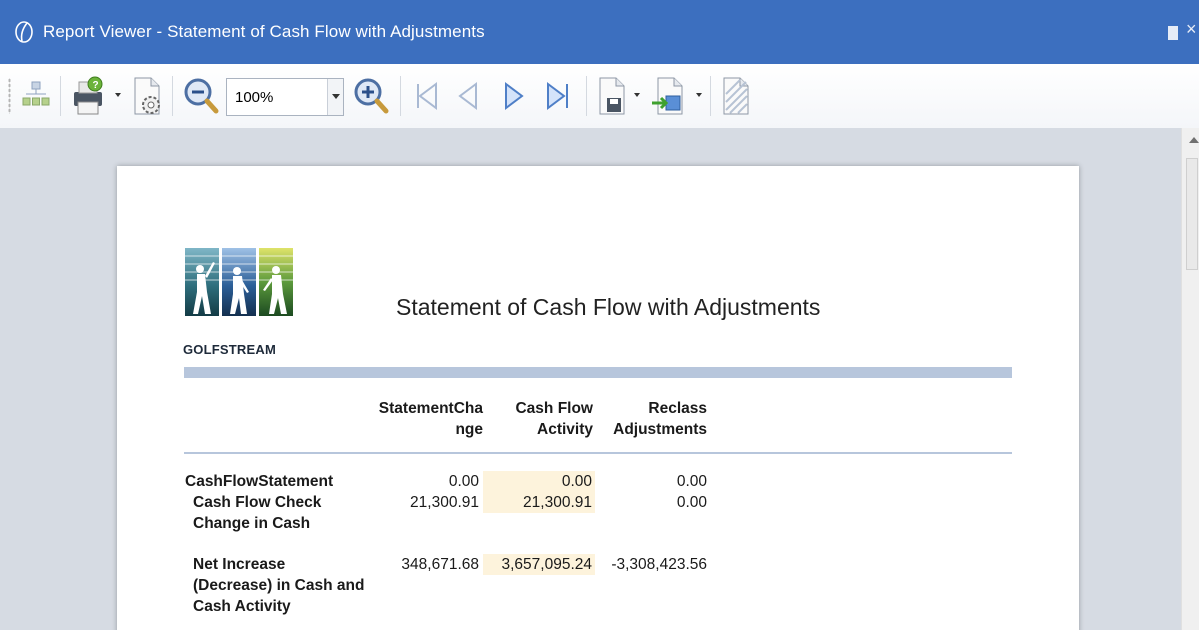 Image resolution: width=1199 pixels, height=630 pixels. What do you see at coordinates (637, 95) in the screenshot?
I see `save-dropdown-arrow` at bounding box center [637, 95].